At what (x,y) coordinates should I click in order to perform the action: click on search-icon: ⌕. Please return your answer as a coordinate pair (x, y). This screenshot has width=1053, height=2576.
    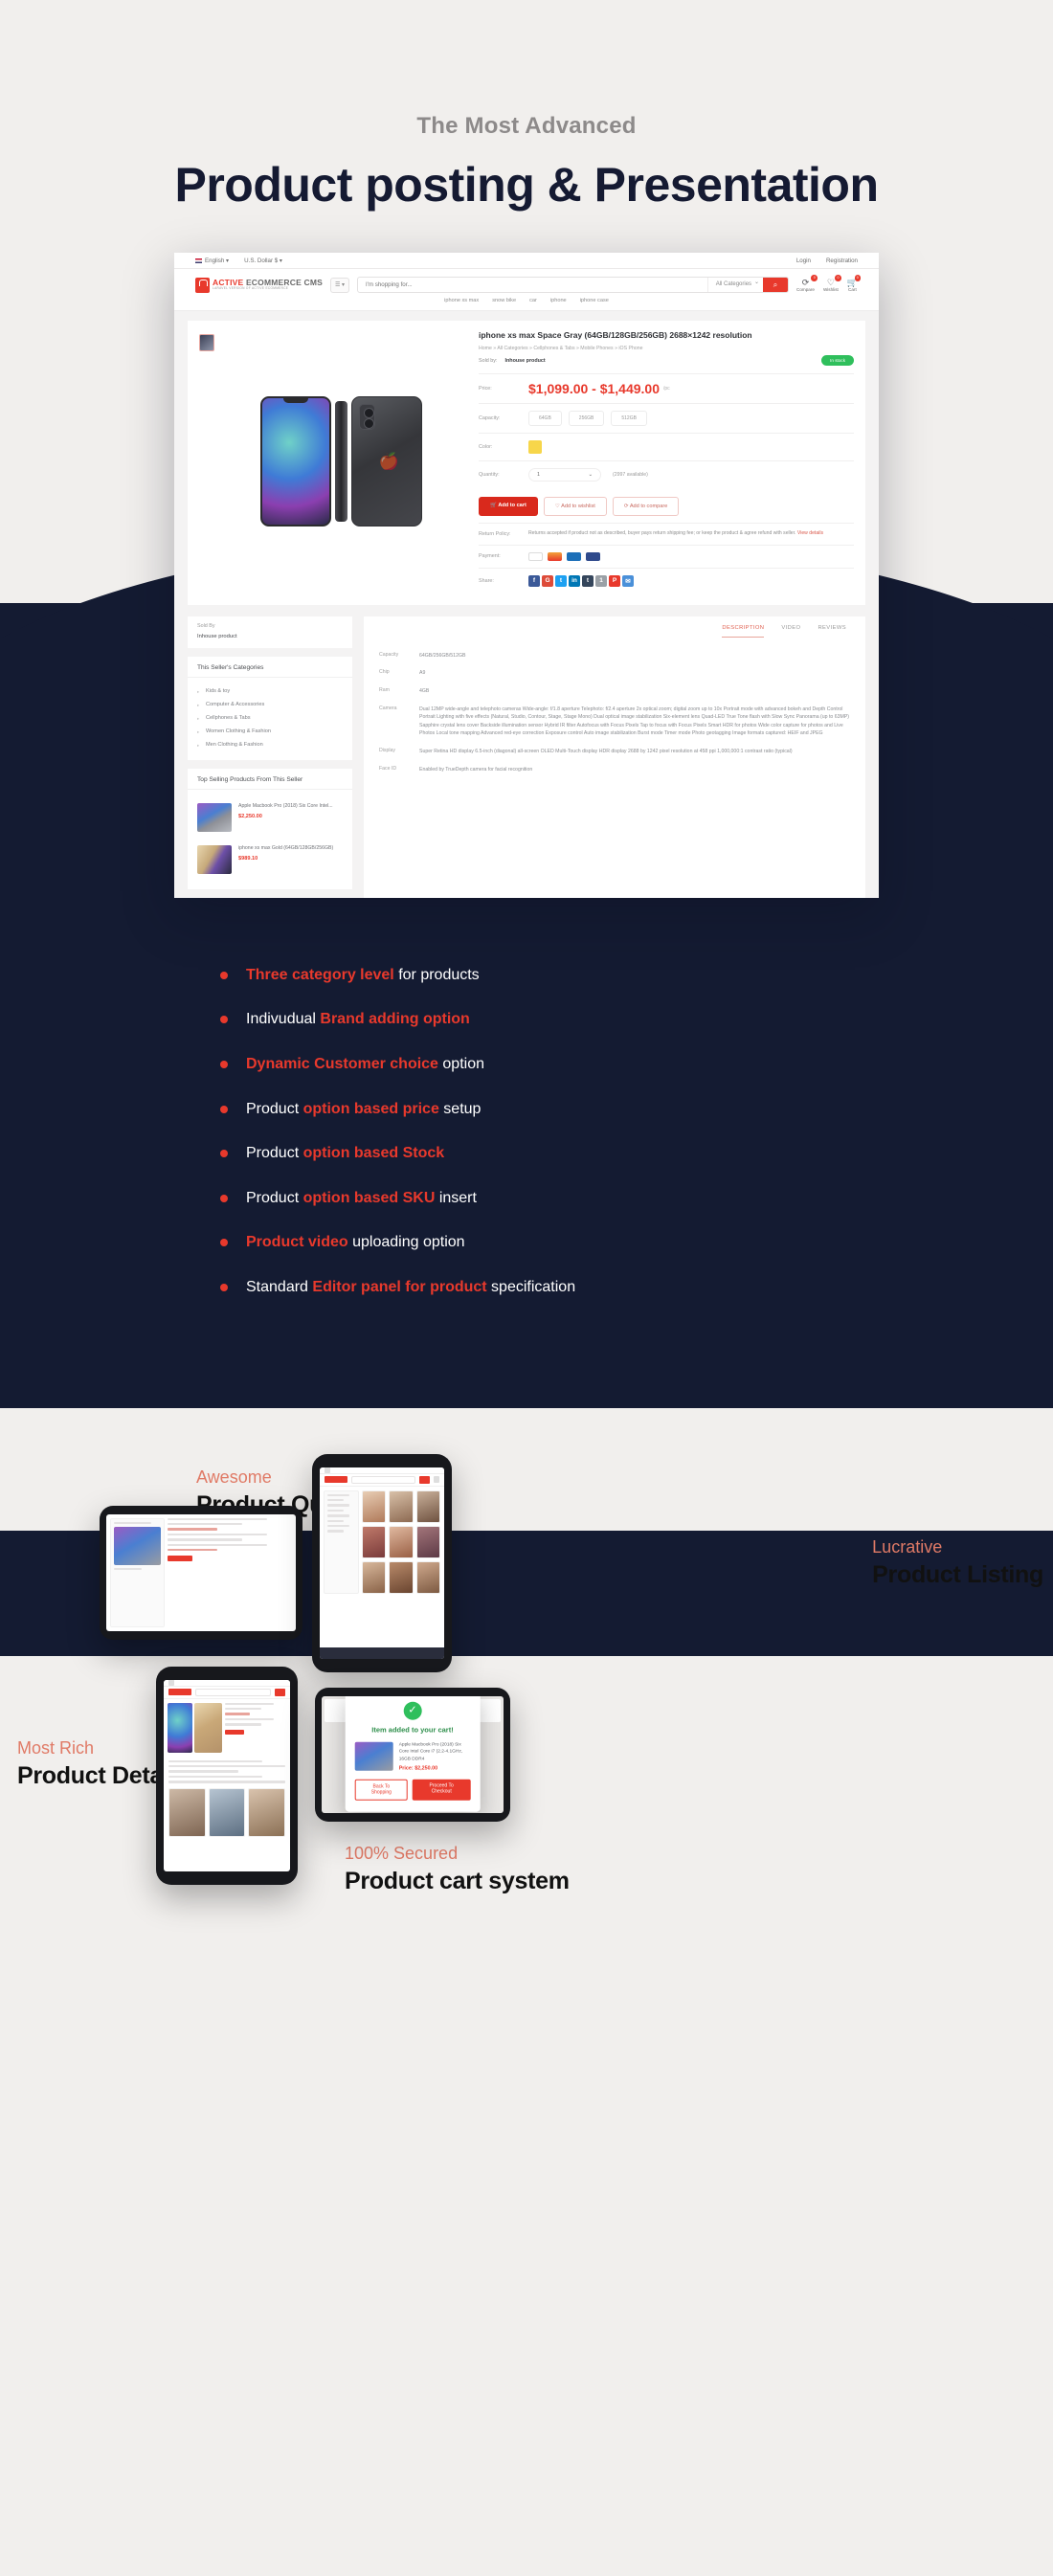
    Looking at the image, I should click on (776, 285).